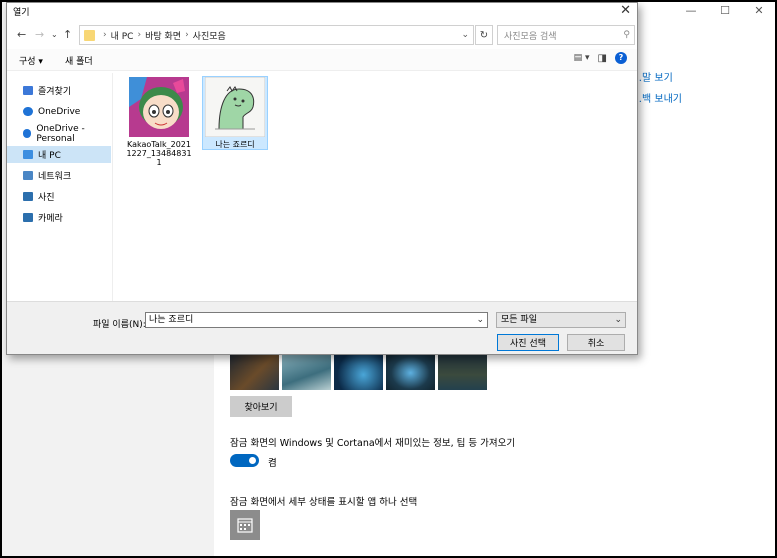 The image size is (777, 558). Describe the element at coordinates (528, 342) in the screenshot. I see `select-photo-button: 사진 선택` at that location.